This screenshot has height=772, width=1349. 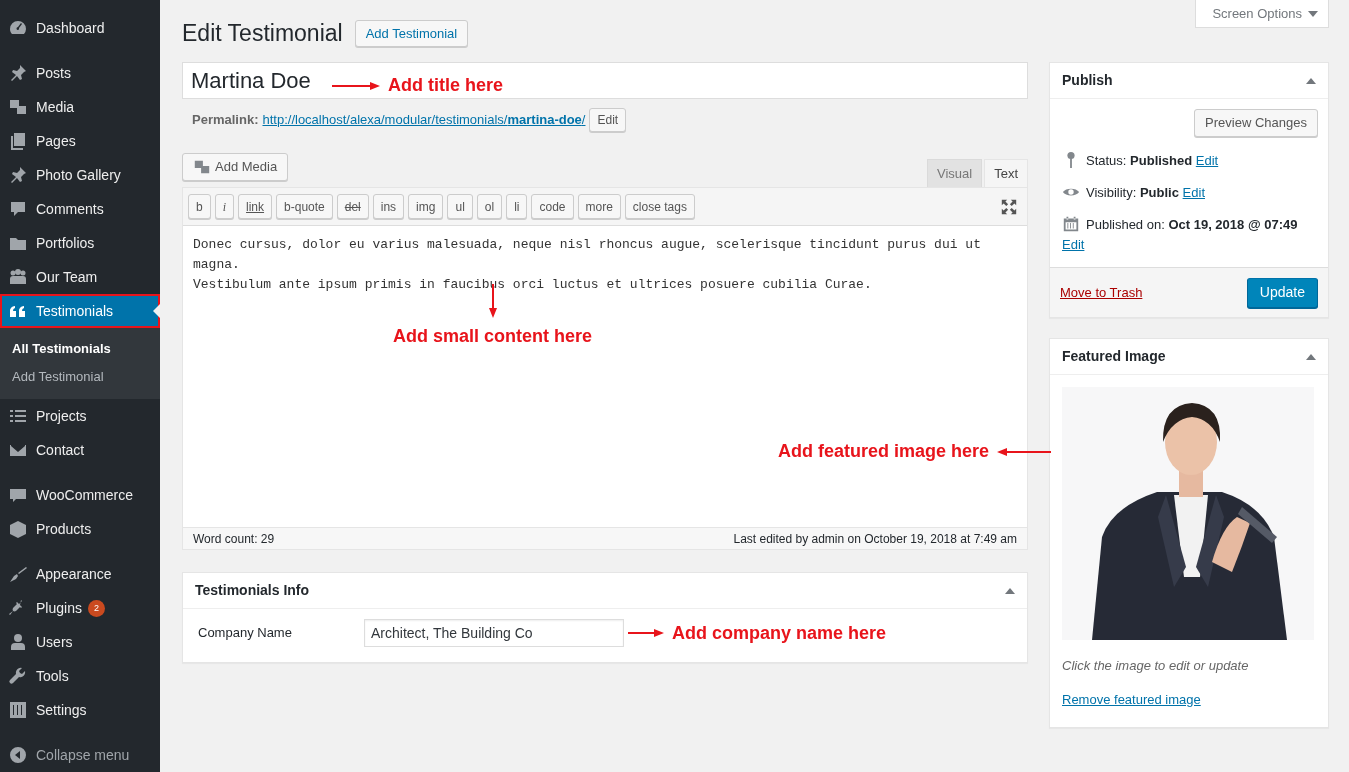 I want to click on sidebar-item: Photo Gallery, so click(x=80, y=175).